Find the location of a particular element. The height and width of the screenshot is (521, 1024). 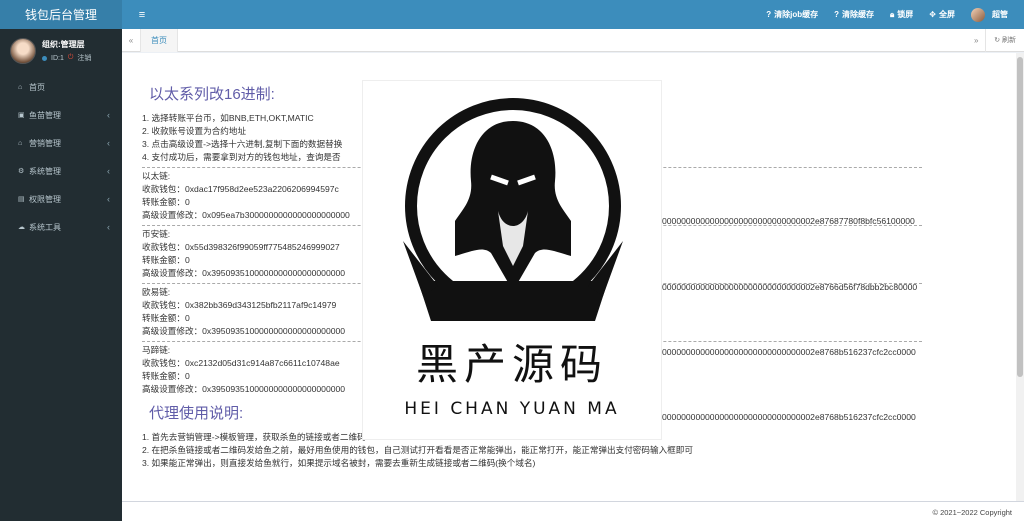

gear-icon: ⚙ is located at coordinates (21, 171).